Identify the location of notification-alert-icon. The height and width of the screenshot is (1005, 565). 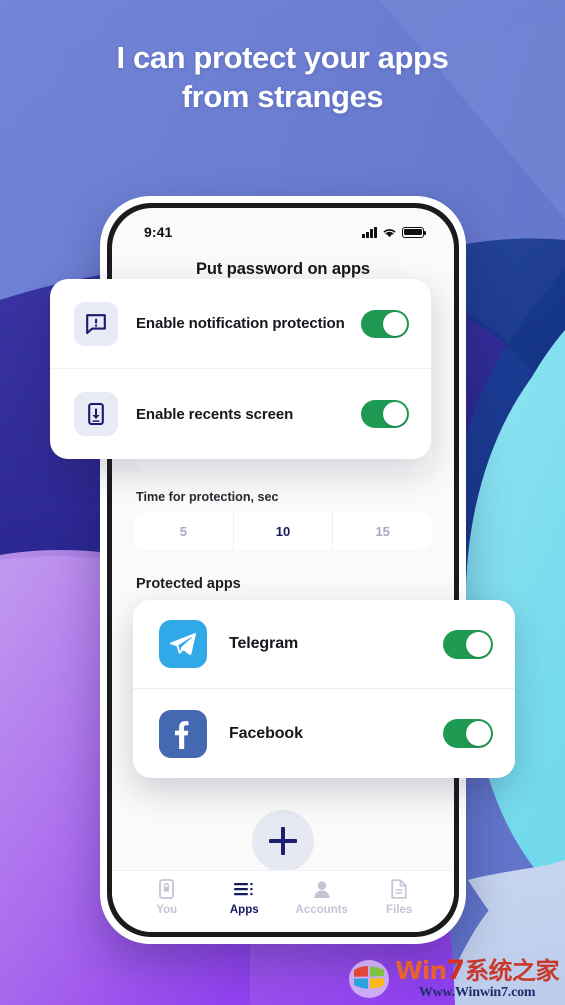
(96, 323).